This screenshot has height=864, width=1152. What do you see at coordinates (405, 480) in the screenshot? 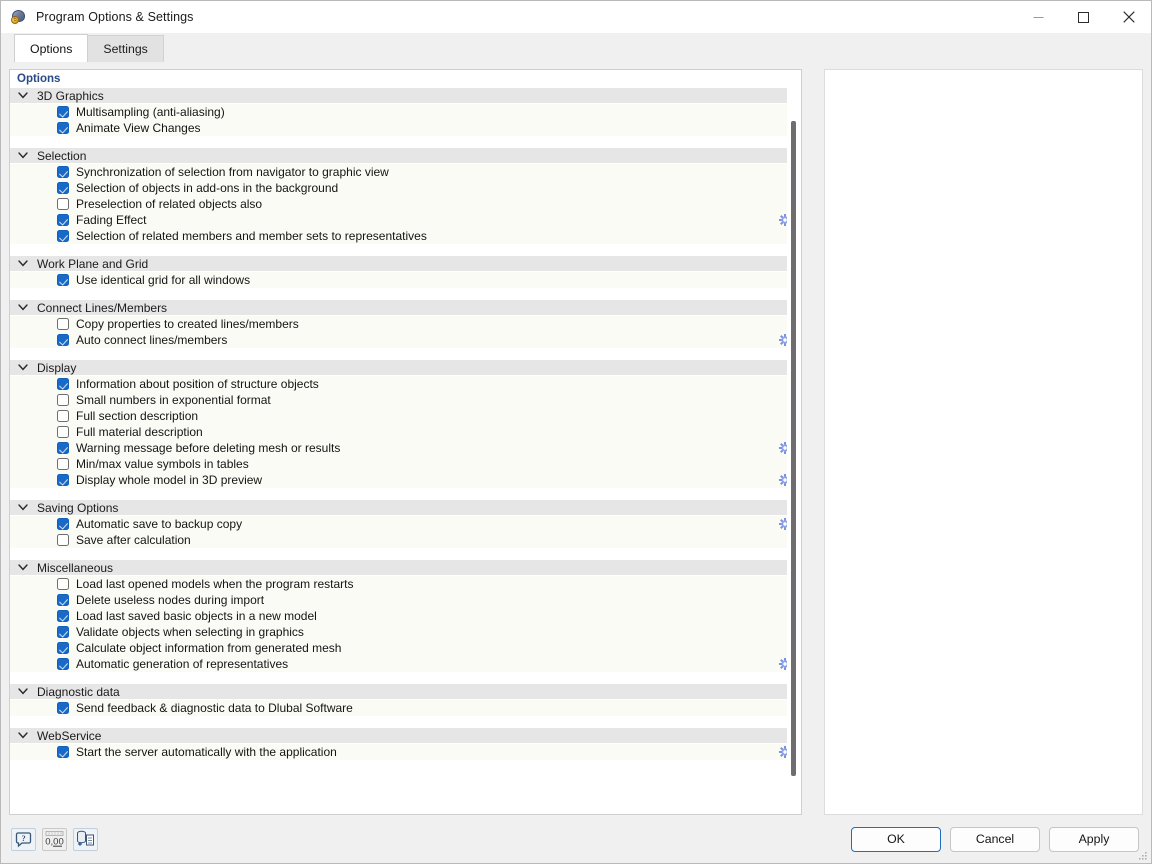
I see `option-row: Display whole model in 3D preview` at bounding box center [405, 480].